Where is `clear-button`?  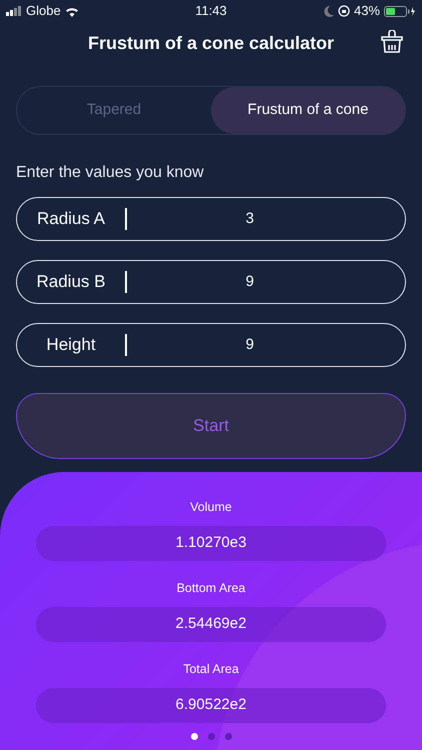 clear-button is located at coordinates (392, 42).